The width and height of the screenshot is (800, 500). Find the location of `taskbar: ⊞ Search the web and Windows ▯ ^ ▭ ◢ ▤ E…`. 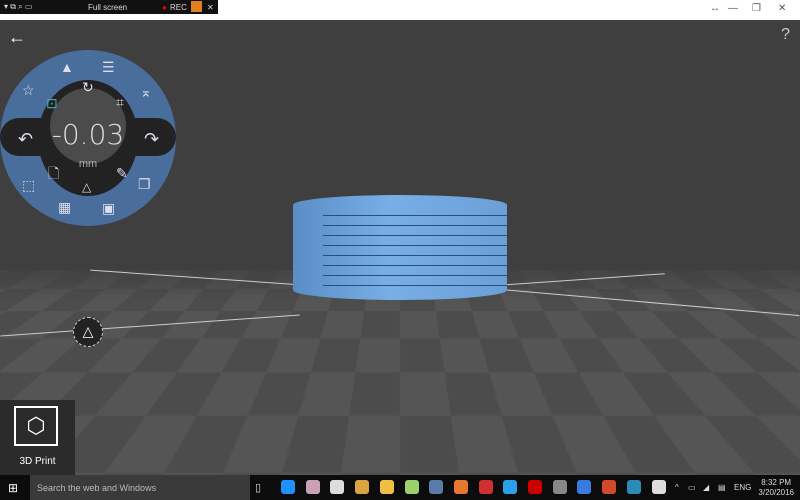

taskbar: ⊞ Search the web and Windows ▯ ^ ▭ ◢ ▤ E… is located at coordinates (400, 487).